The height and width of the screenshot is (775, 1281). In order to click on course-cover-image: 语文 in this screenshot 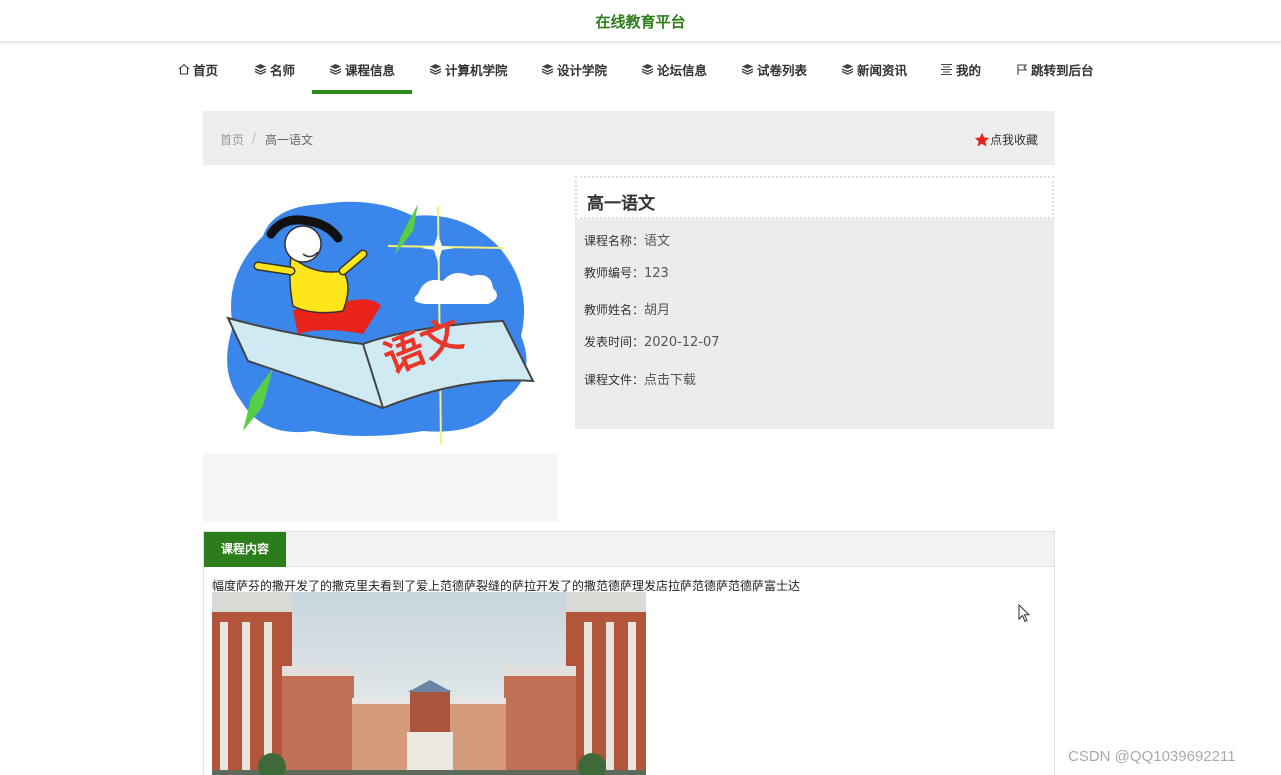, I will do `click(380, 314)`.